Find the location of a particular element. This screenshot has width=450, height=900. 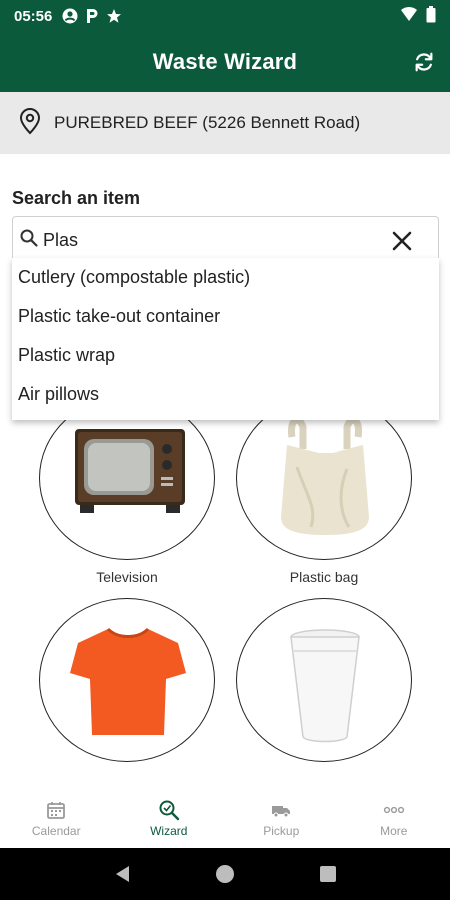

nav-wizard: Wizard is located at coordinates (169, 819).